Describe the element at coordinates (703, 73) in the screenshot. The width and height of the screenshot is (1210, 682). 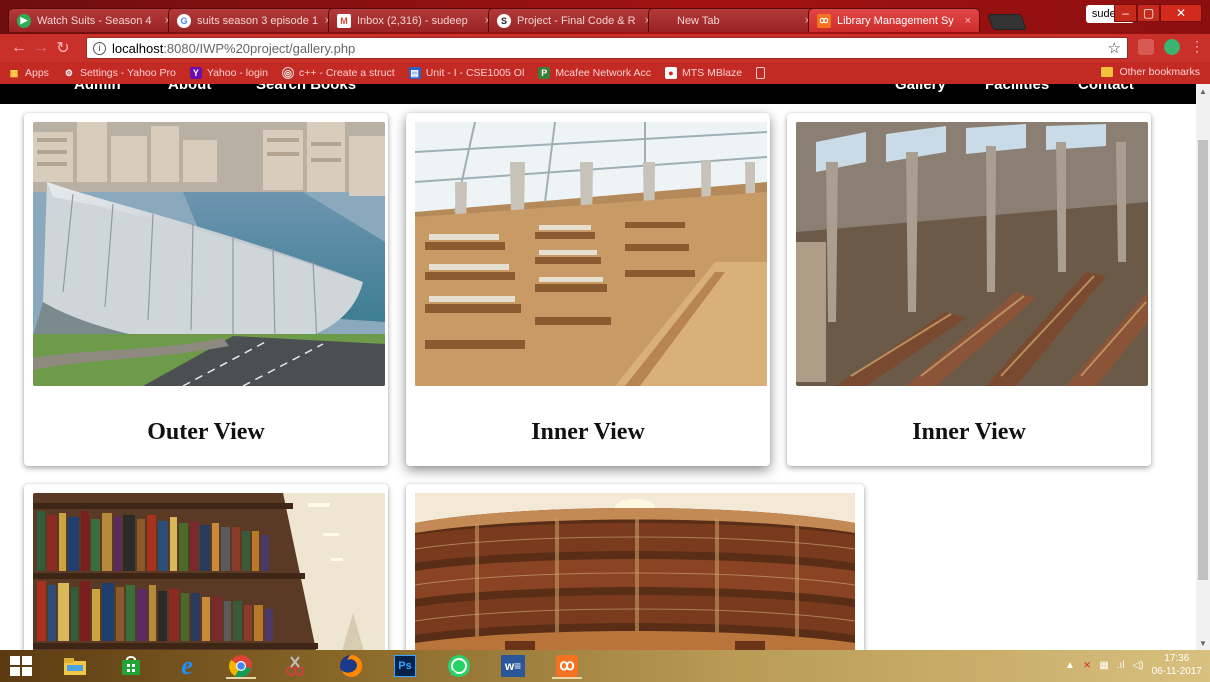
I see `bookmark-mts-mblaze: ● MTS MBlaze` at that location.